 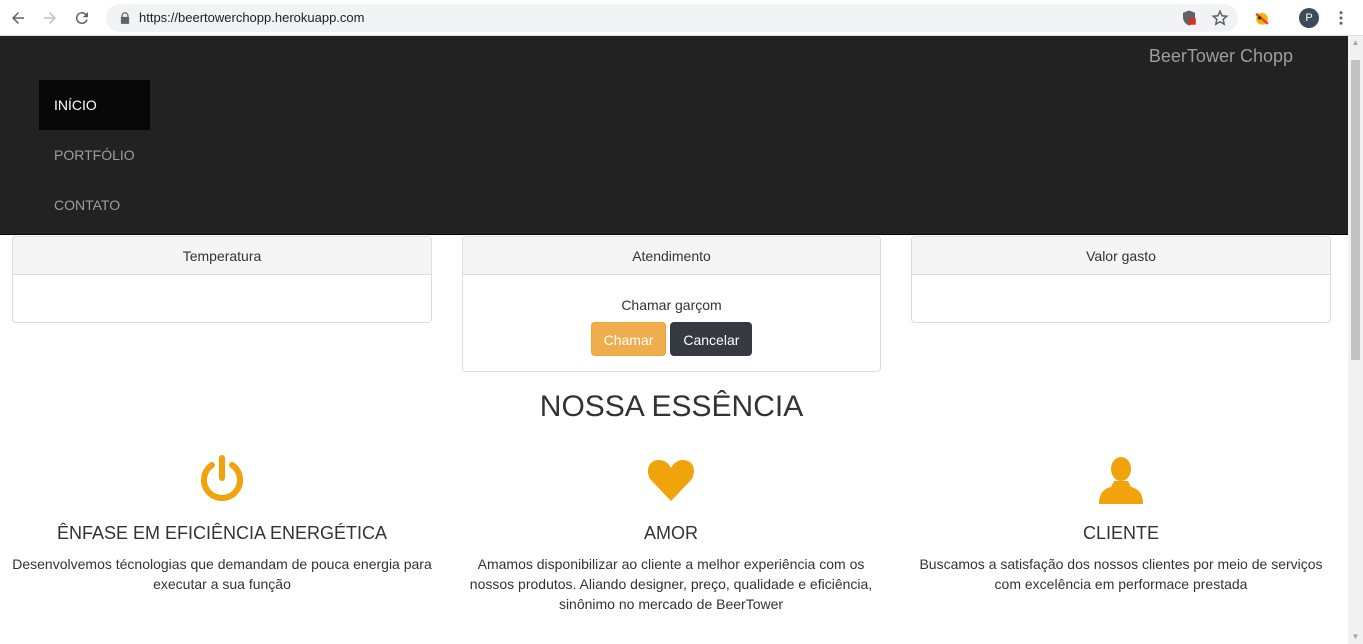 I want to click on scroll-up-icon: ▲, so click(x=1355, y=42).